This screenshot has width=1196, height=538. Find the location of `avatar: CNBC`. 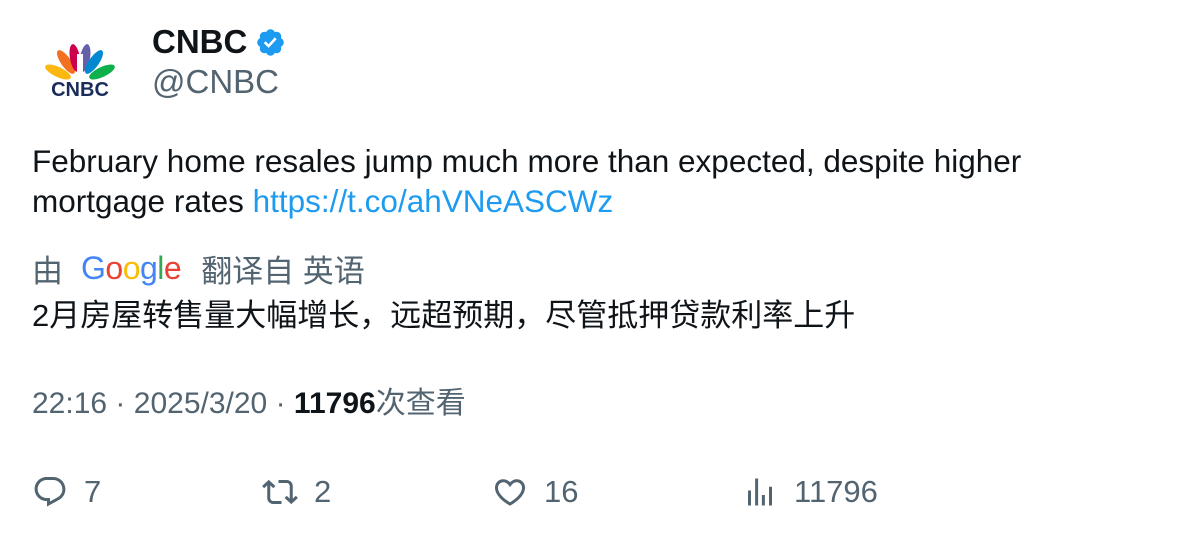

avatar: CNBC is located at coordinates (80, 72).